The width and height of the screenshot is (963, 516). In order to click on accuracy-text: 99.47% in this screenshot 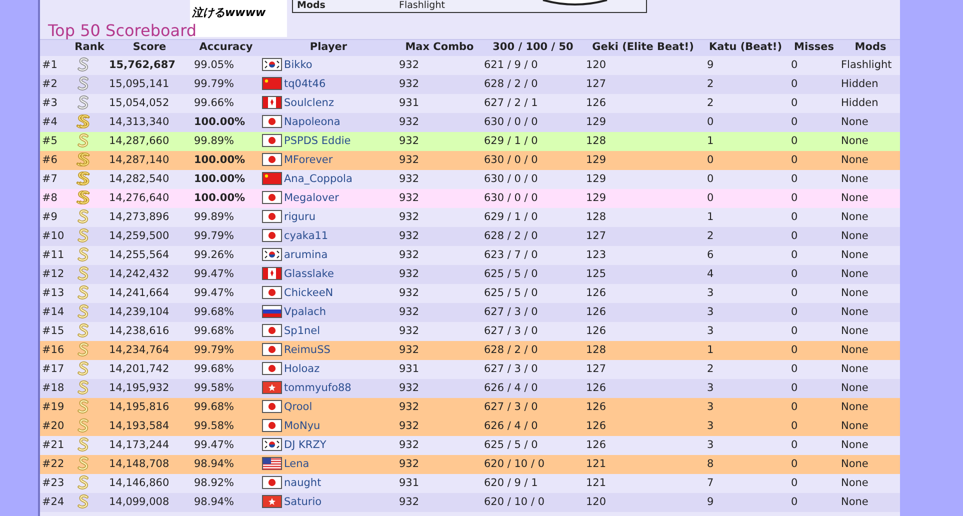, I will do `click(214, 292)`.